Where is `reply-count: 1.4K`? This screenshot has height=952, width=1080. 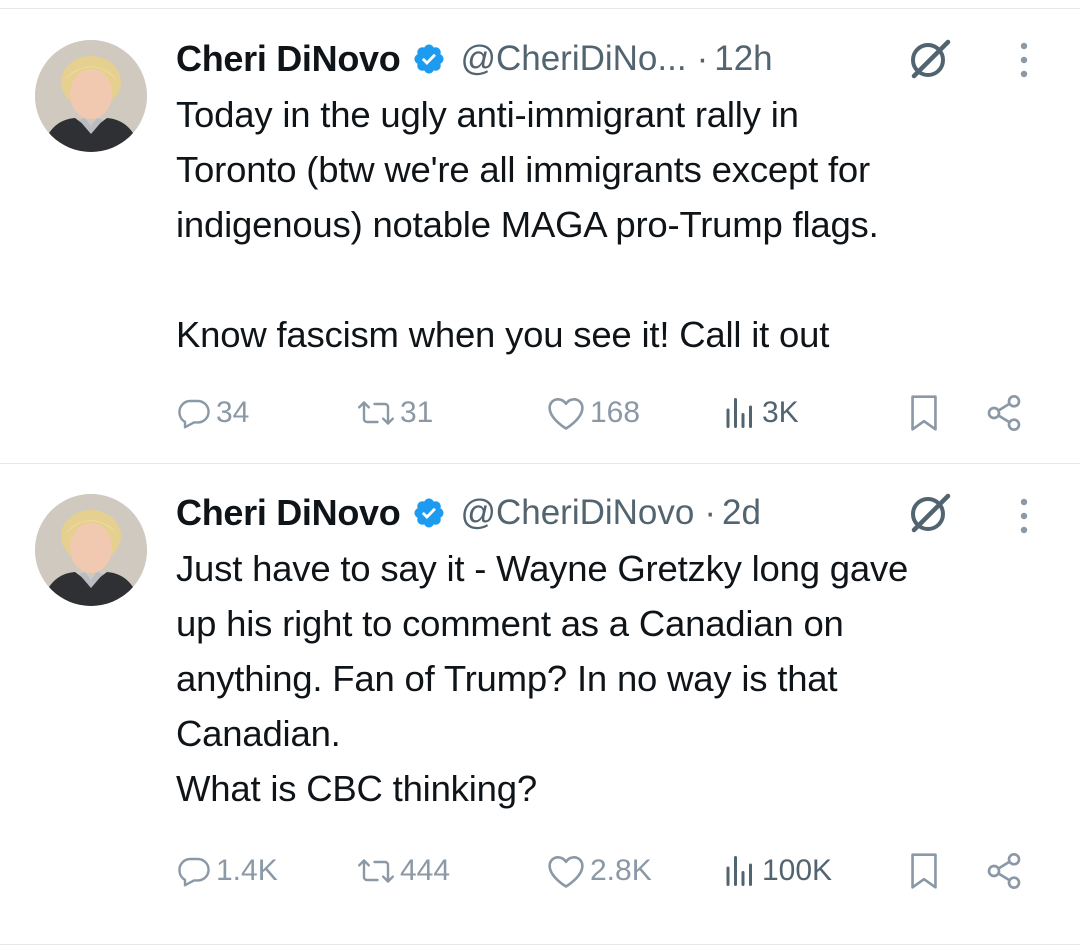 reply-count: 1.4K is located at coordinates (247, 870).